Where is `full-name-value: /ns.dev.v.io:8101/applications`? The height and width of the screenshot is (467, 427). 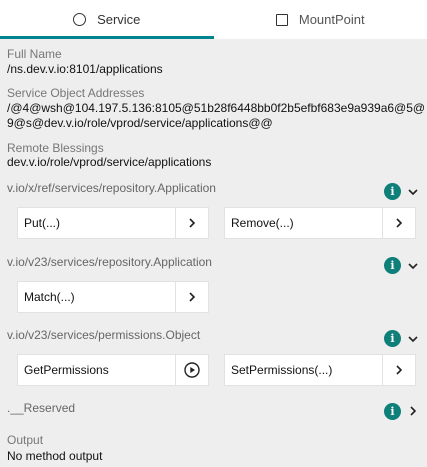 full-name-value: /ns.dev.v.io:8101/applications is located at coordinates (85, 69).